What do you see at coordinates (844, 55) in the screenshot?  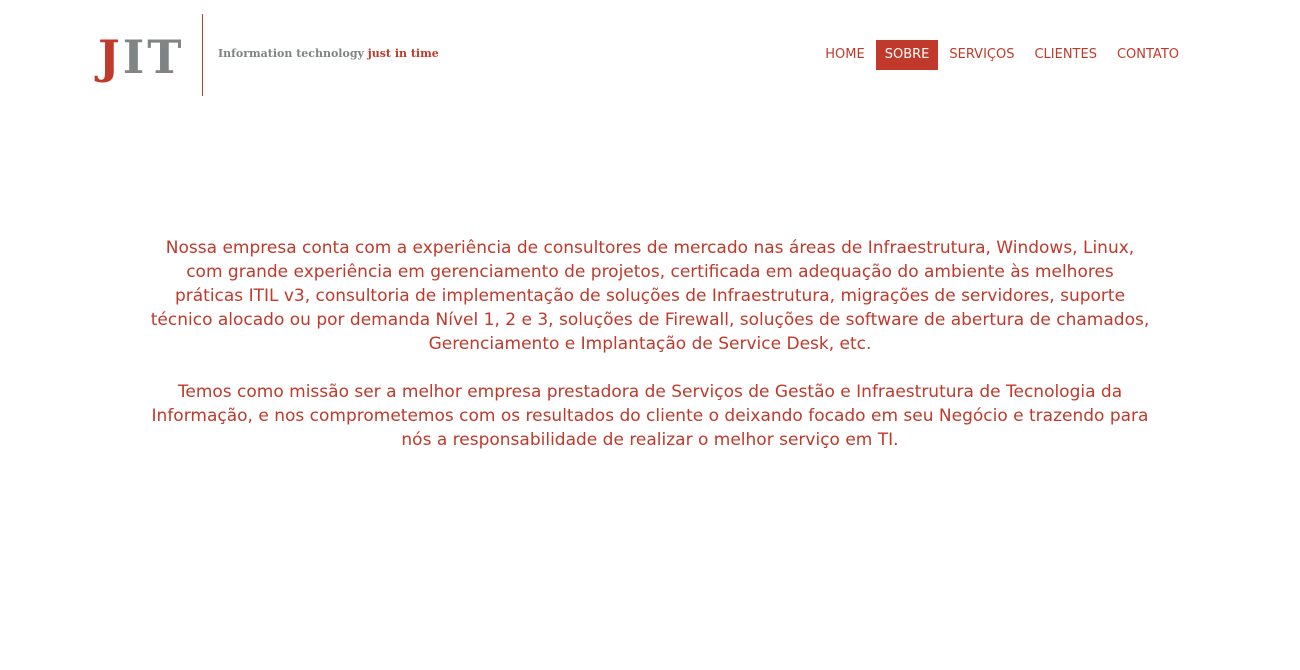 I see `nav-home: HOME` at bounding box center [844, 55].